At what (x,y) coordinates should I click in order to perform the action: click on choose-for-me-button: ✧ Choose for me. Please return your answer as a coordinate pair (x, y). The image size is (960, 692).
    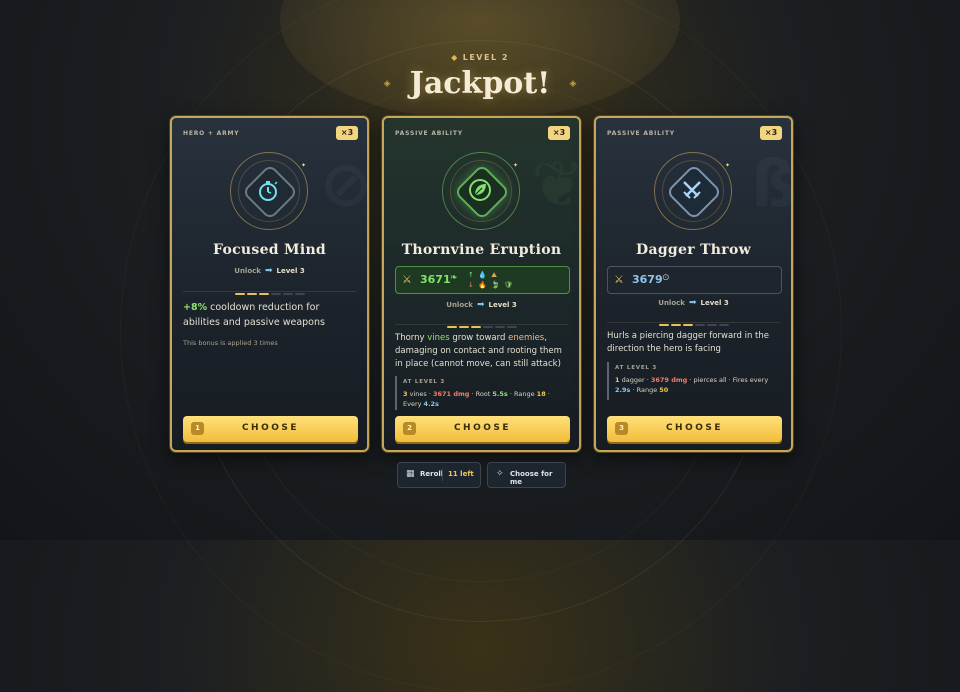
    Looking at the image, I should click on (526, 475).